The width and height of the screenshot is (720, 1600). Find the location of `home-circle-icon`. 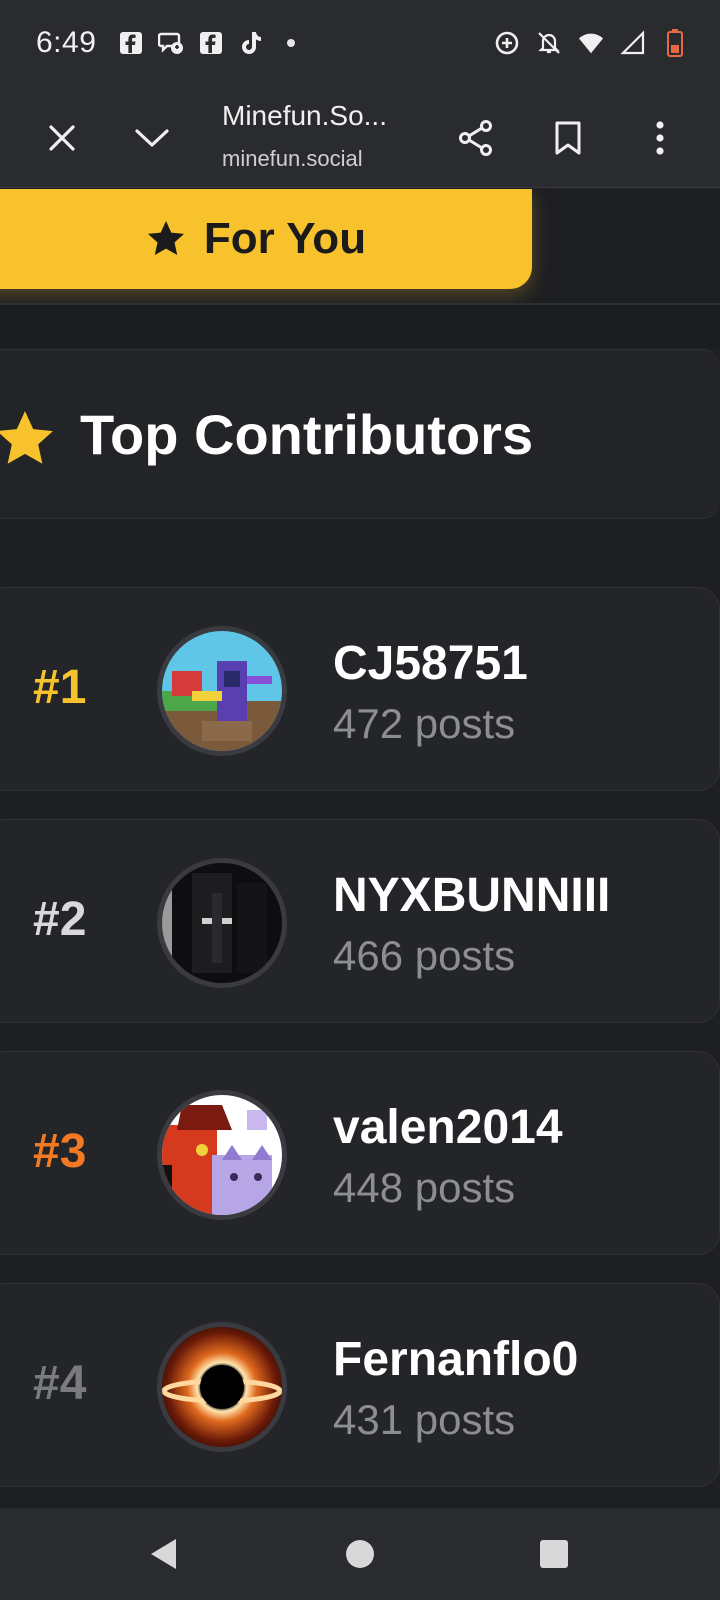

home-circle-icon is located at coordinates (360, 1554).